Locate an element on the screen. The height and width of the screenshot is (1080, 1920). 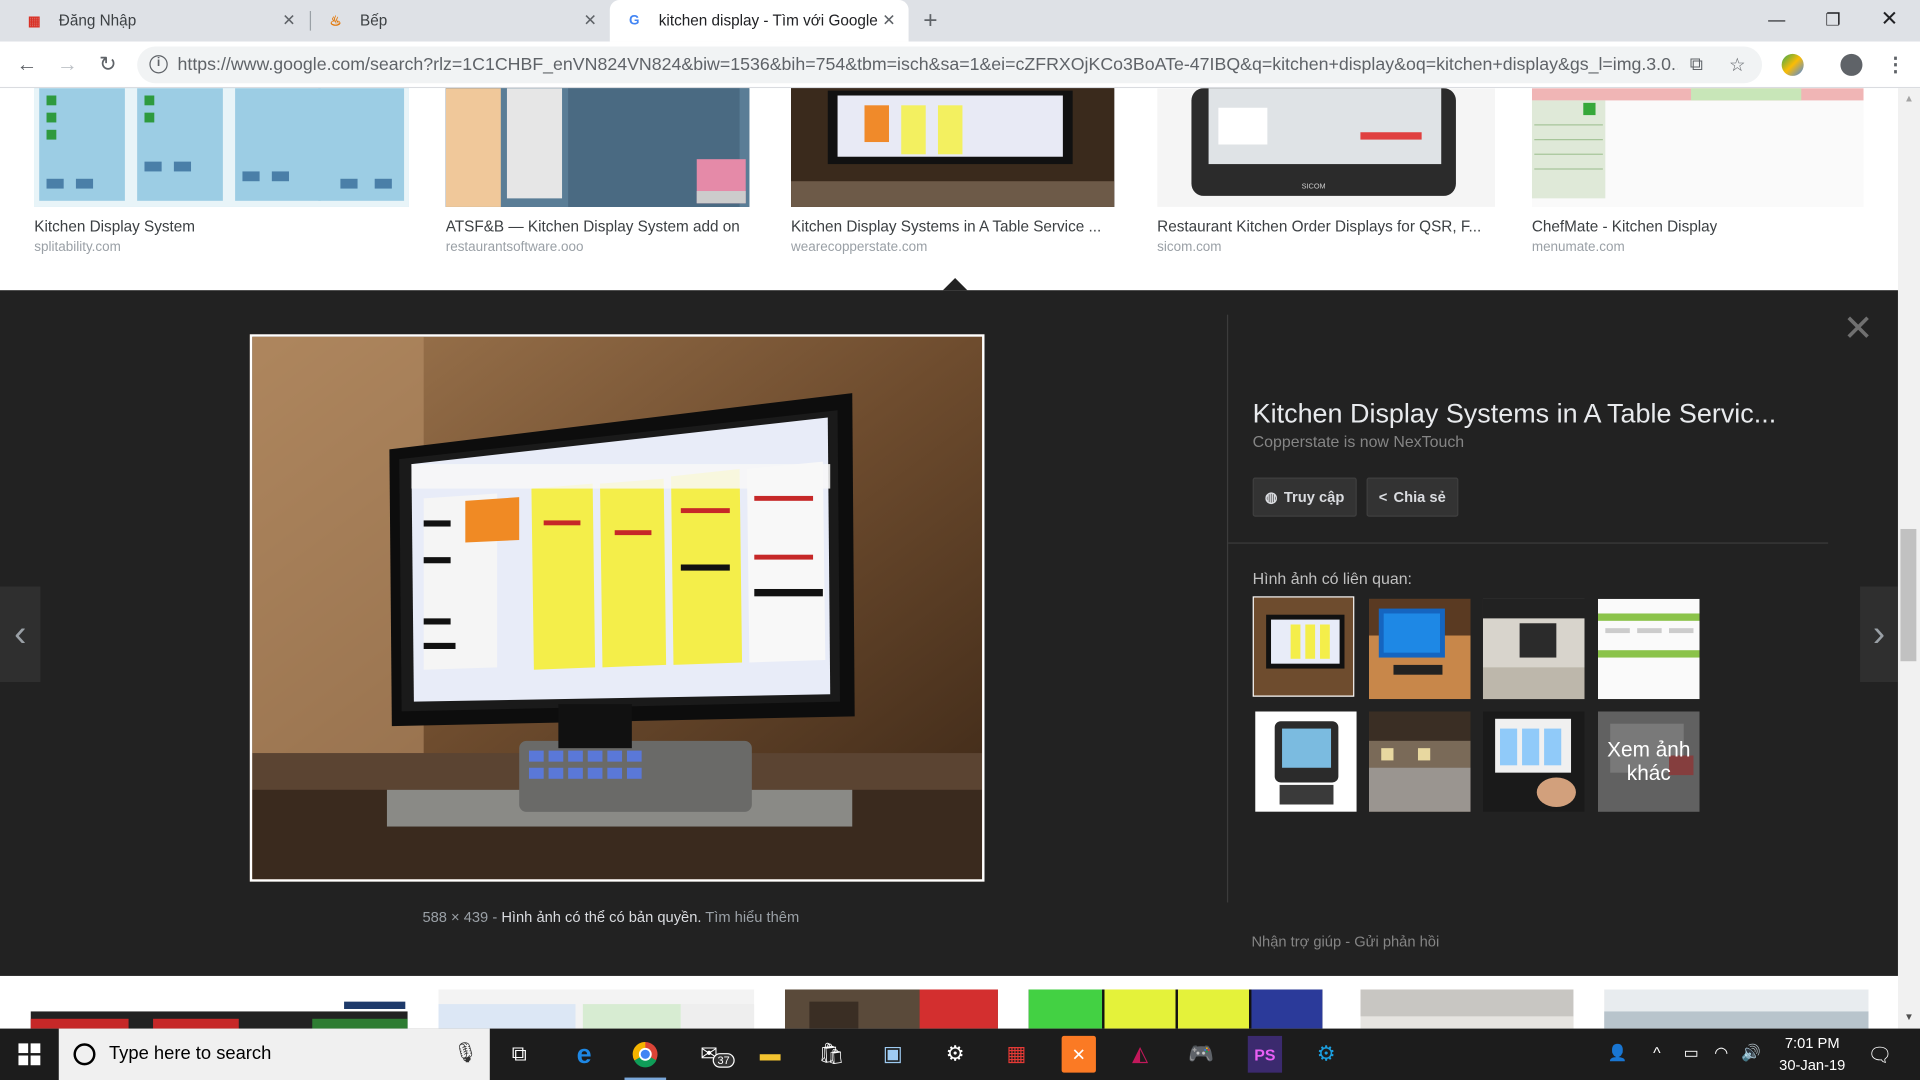
page-scrollbar: ▲ ▼ is located at coordinates (1908, 558).